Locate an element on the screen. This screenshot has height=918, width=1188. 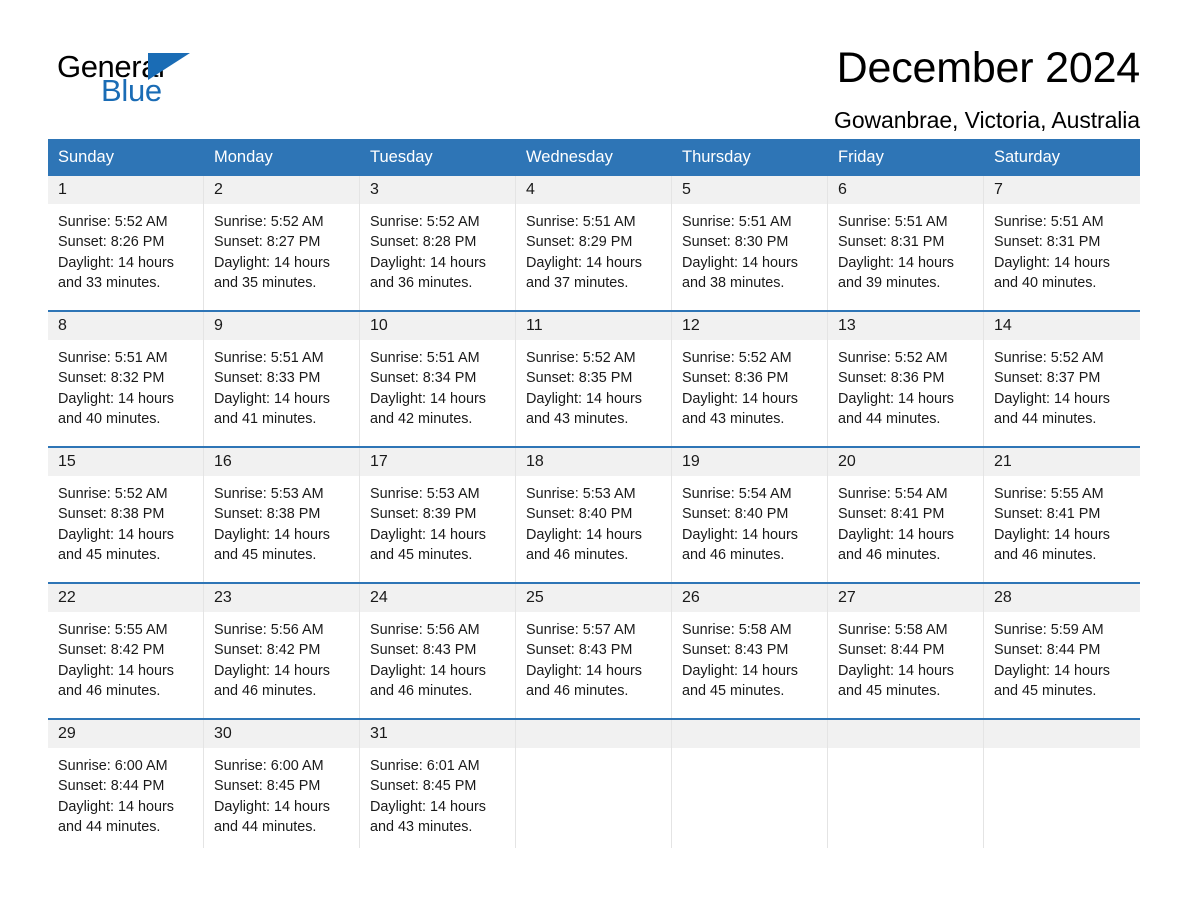
sunrise-text: Sunrise: 5:53 AM is located at coordinates (269, 494).